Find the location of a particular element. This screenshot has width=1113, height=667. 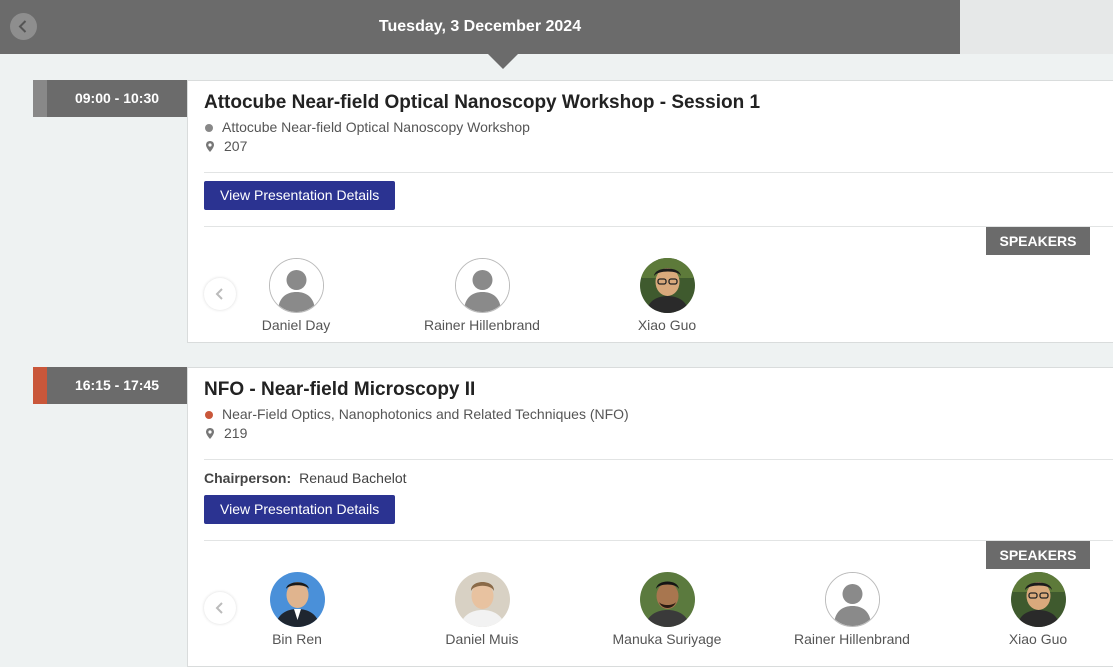

speaker-card: Manuka Suriyage is located at coordinates (667, 609).